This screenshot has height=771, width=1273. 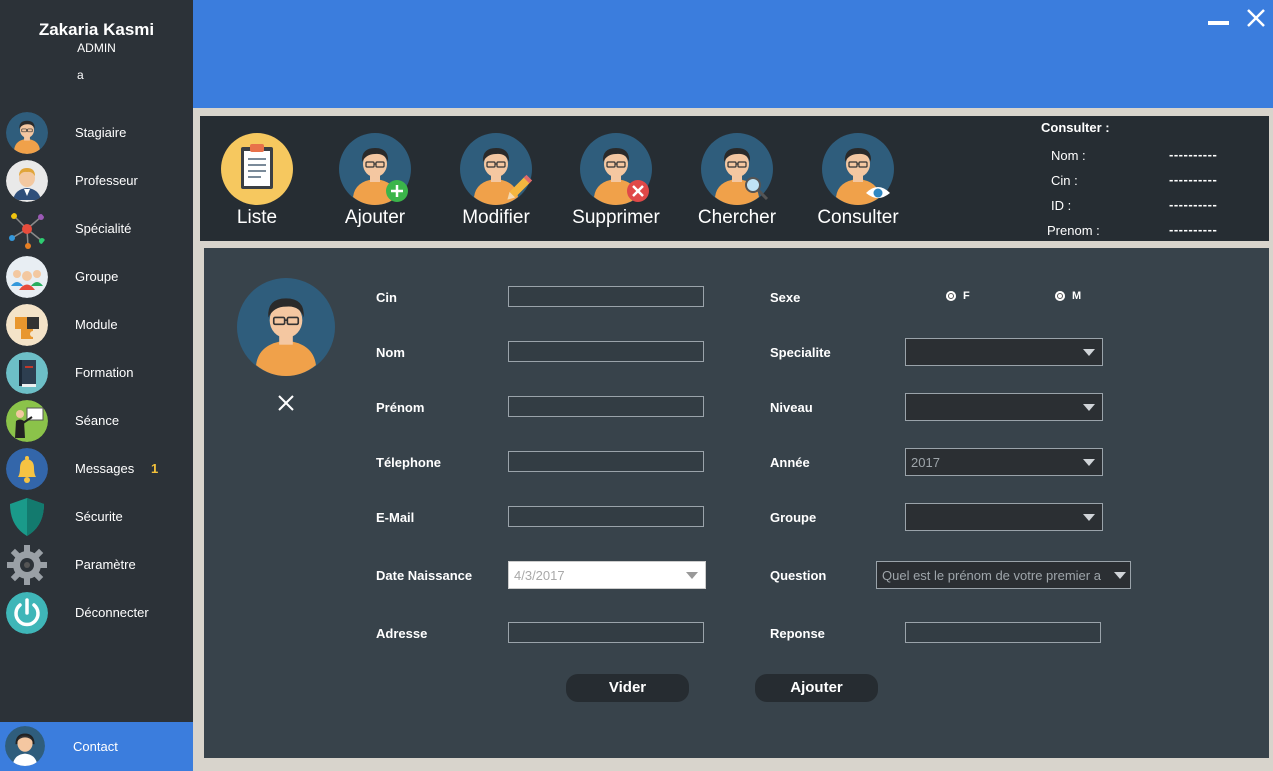 I want to click on question-label: Question, so click(x=798, y=575).